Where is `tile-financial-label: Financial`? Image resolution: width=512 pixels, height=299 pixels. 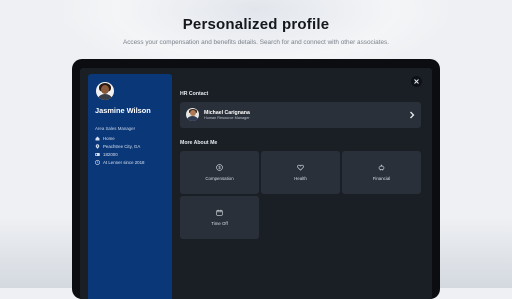
tile-financial-label: Financial is located at coordinates (381, 178).